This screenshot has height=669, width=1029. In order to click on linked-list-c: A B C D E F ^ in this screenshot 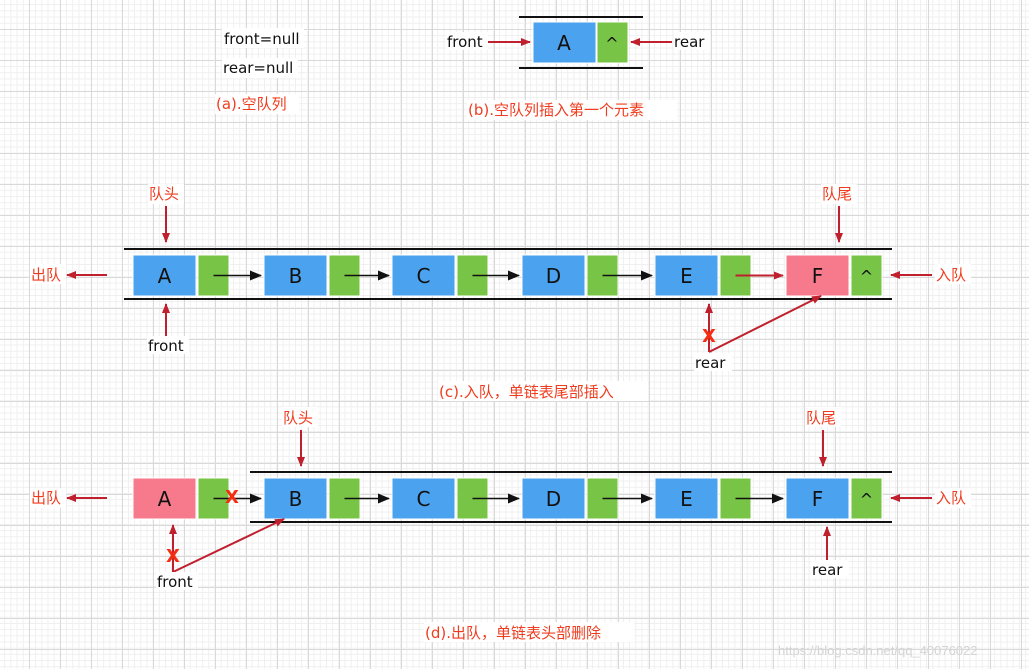, I will do `click(507, 275)`.